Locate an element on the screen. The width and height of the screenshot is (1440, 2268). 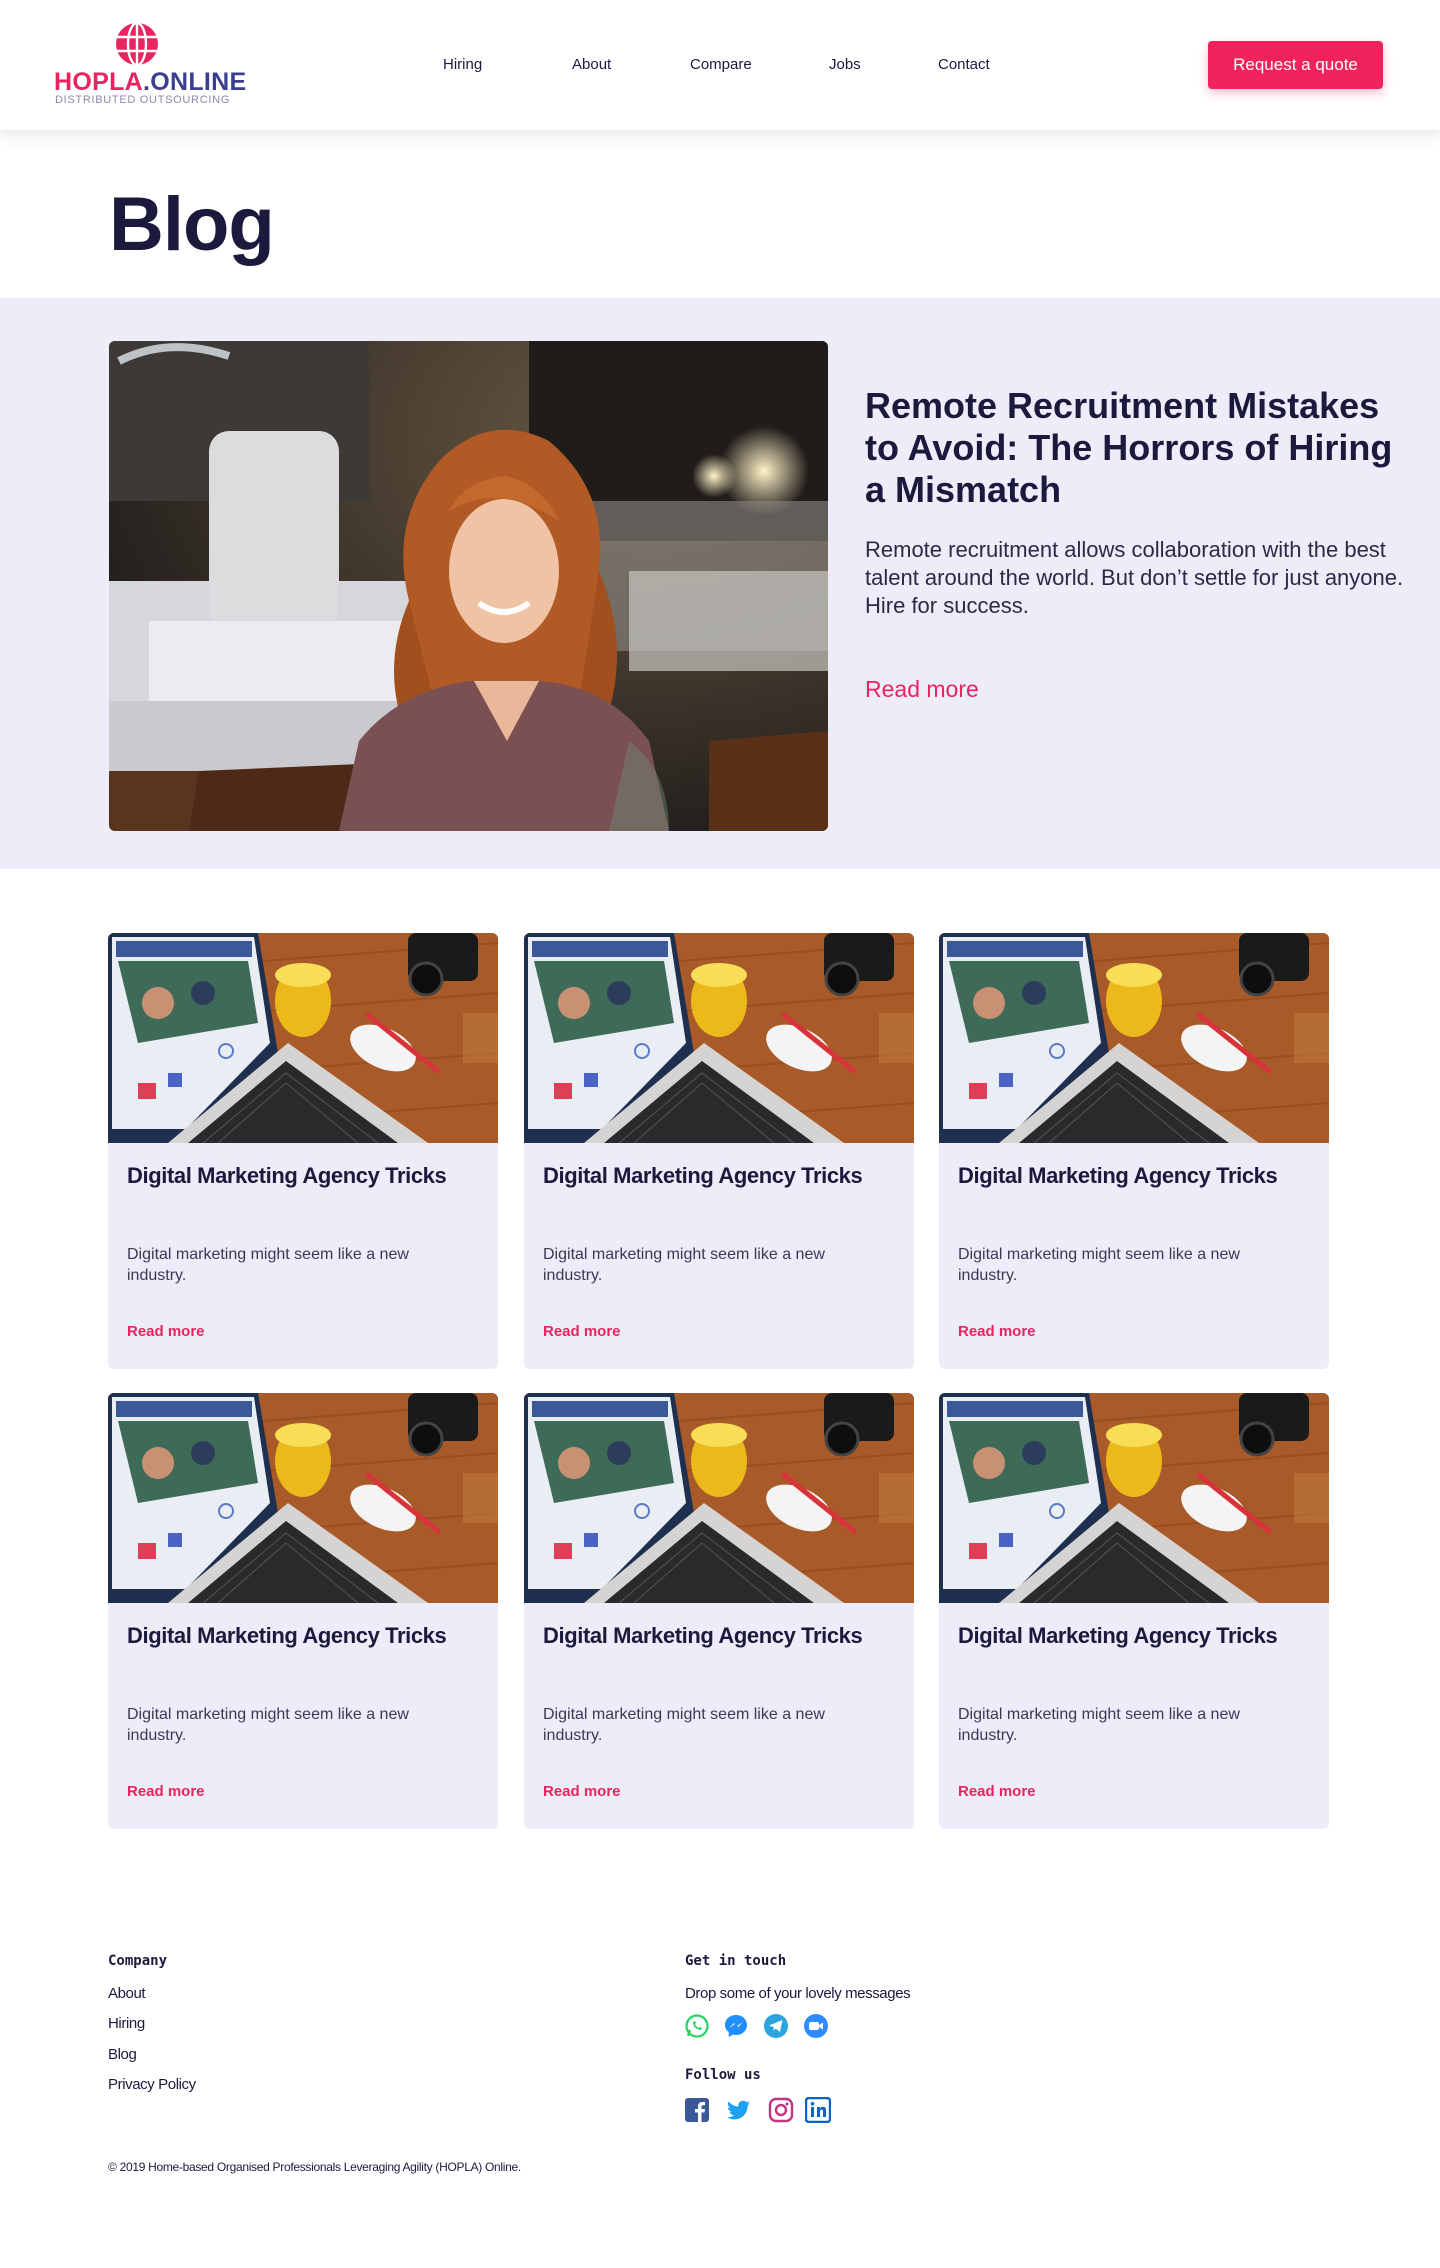
footer-contact-heading: Get in touch is located at coordinates (736, 1961).